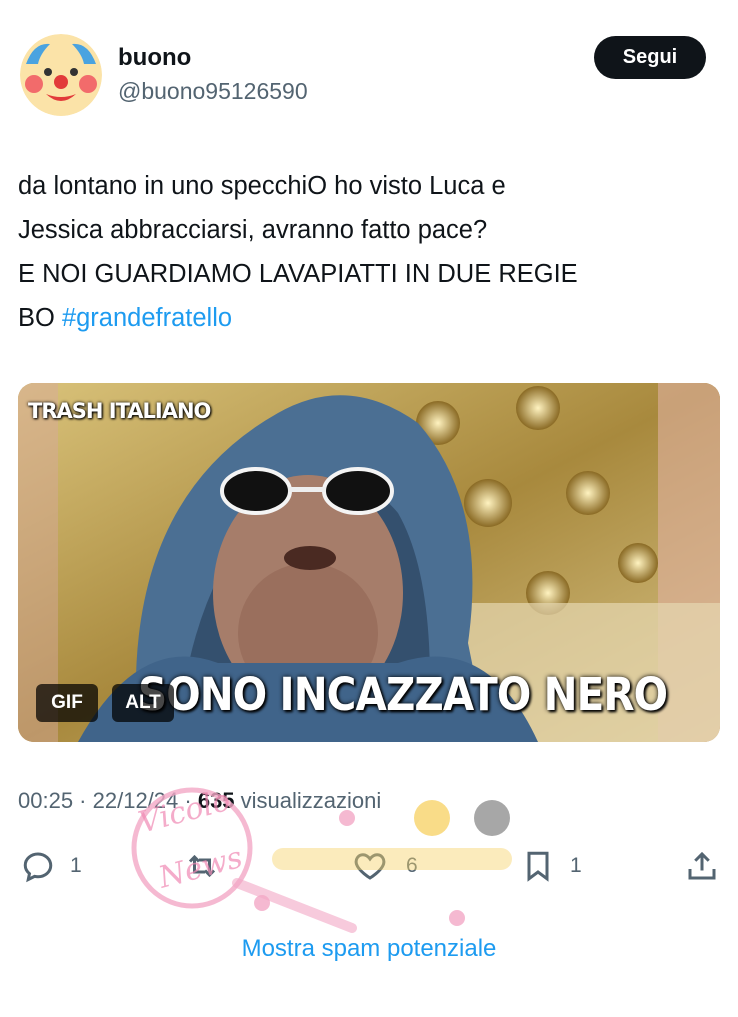 The image size is (738, 1017). Describe the element at coordinates (38, 867) in the screenshot. I see `reply-icon` at that location.